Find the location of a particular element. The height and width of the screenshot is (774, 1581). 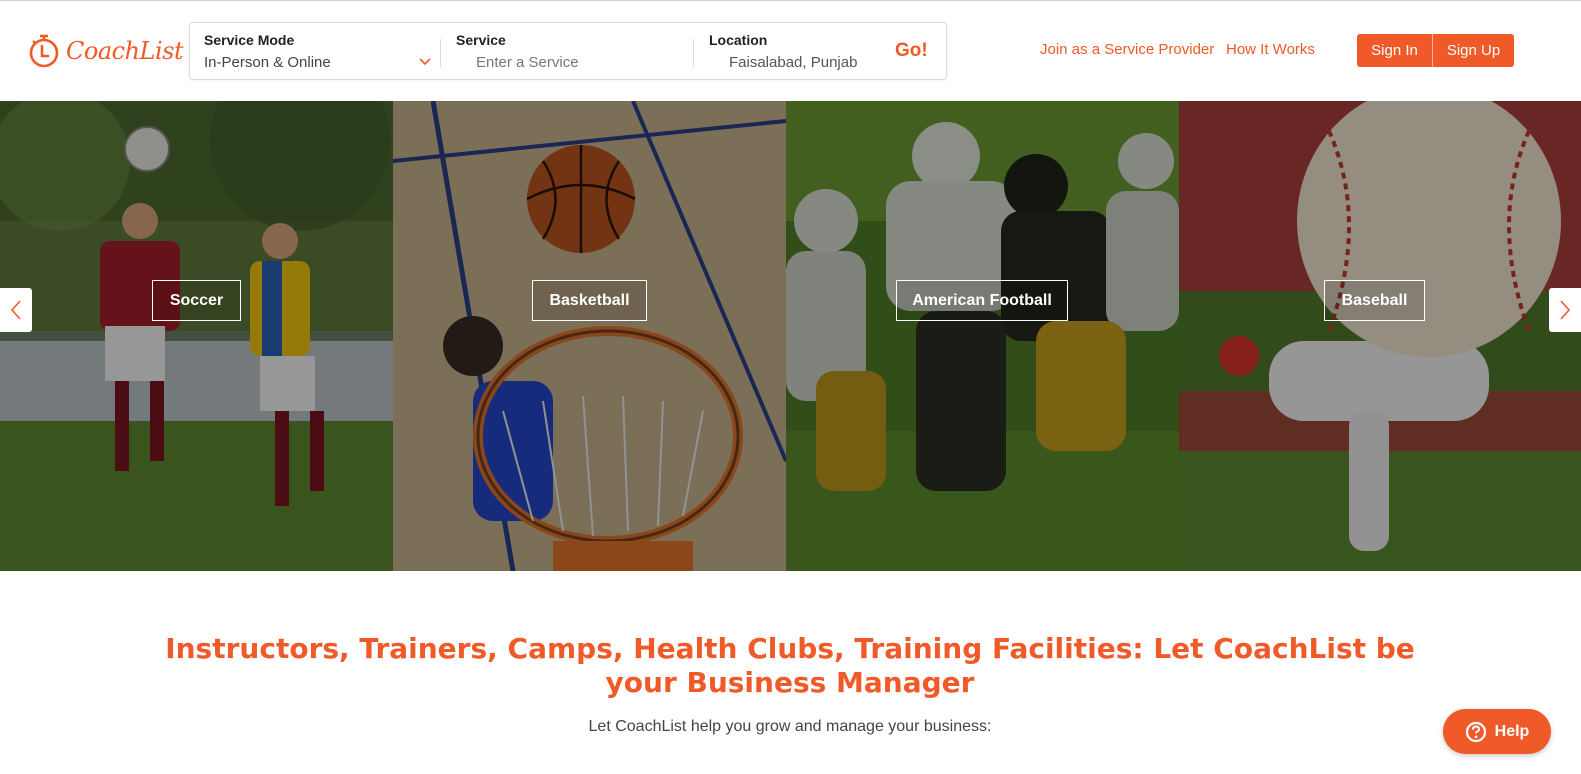

chevron-right-icon is located at coordinates (1565, 310).